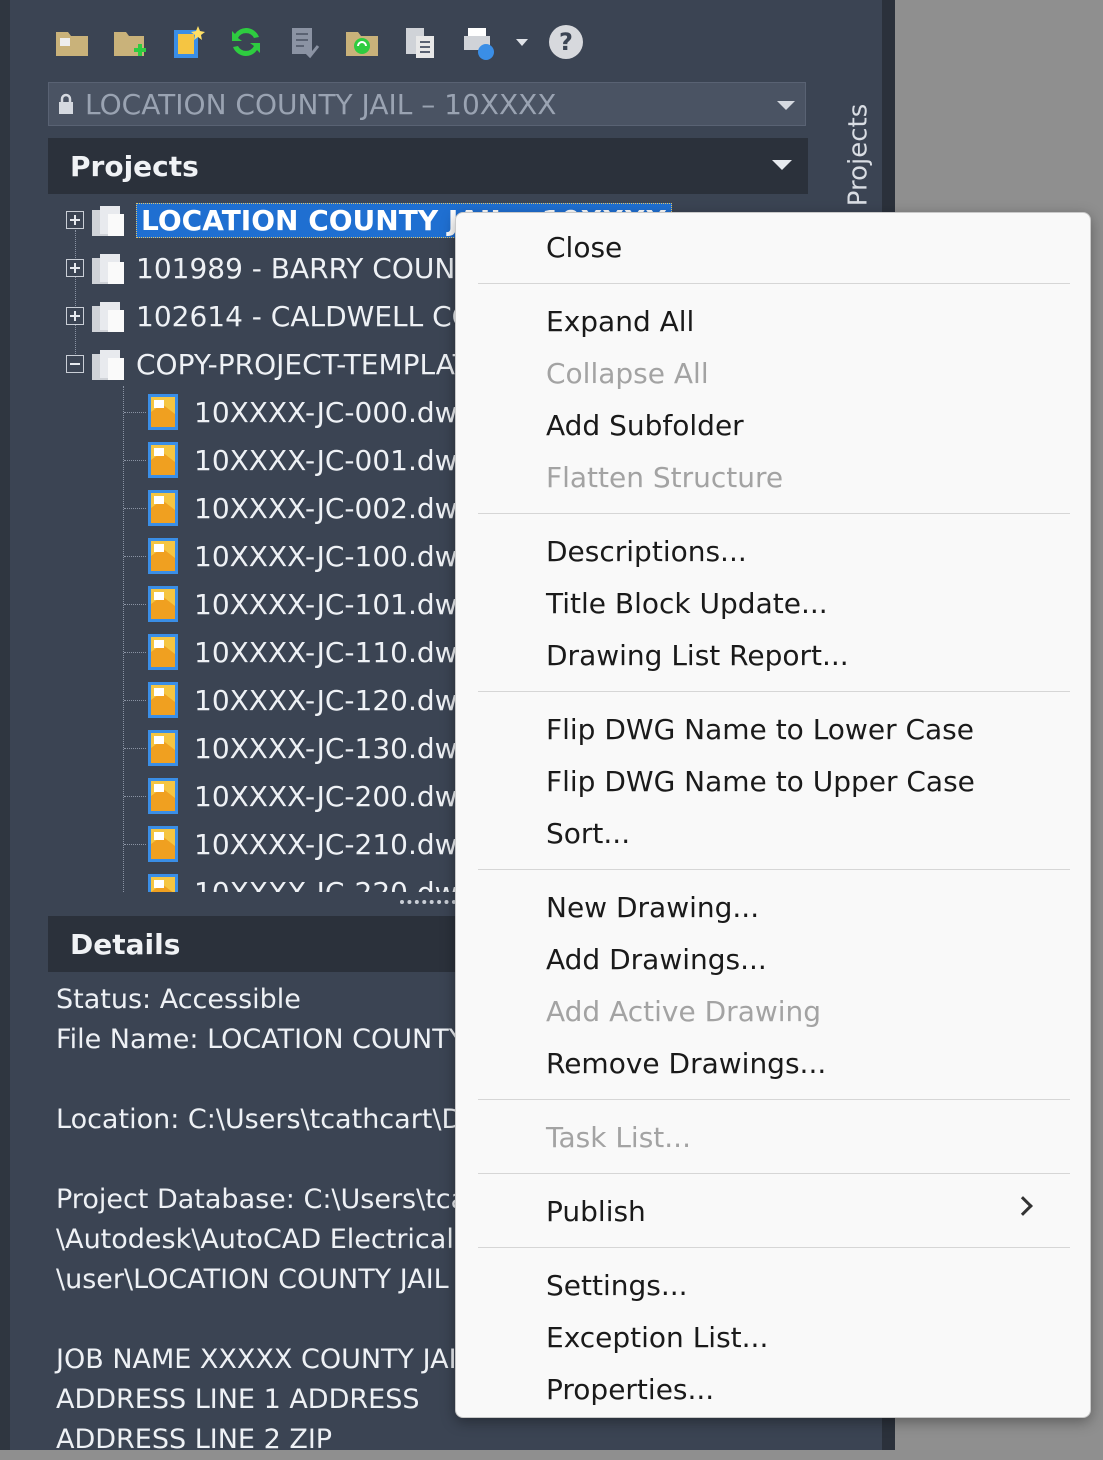 This screenshot has height=1460, width=1103. I want to click on tree-drawing-item: 10XXXX-JC-000.dwg, so click(310, 412).